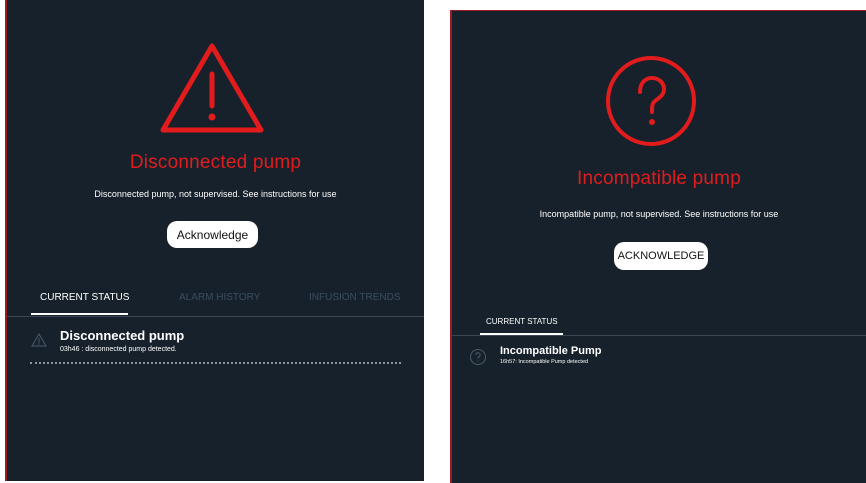 This screenshot has height=483, width=866. I want to click on tab-alarm-history: ALARM HISTORY, so click(219, 297).